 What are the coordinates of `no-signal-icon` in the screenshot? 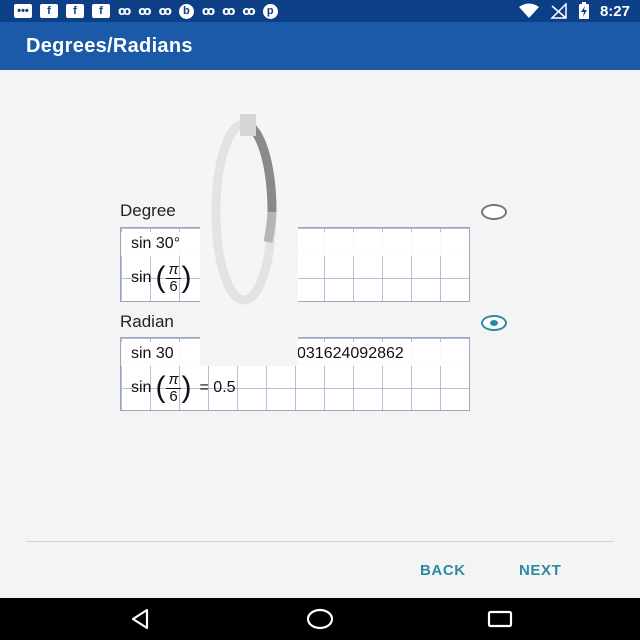 It's located at (558, 11).